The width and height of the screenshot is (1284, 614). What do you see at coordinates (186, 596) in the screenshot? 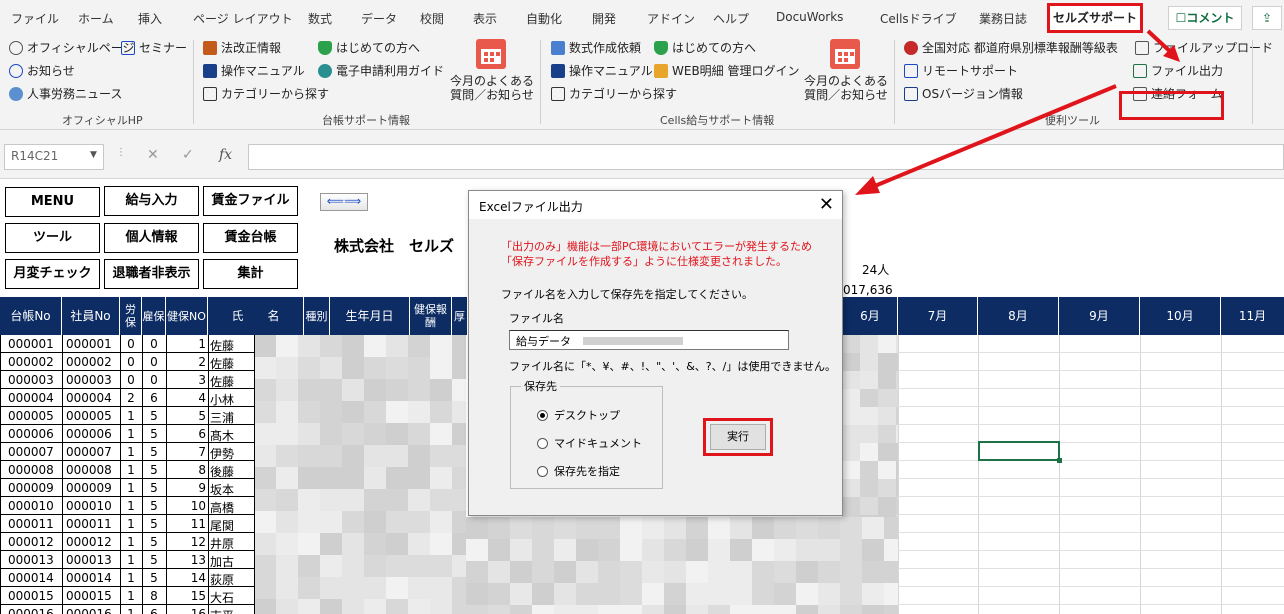
I see `table-cell: 15` at bounding box center [186, 596].